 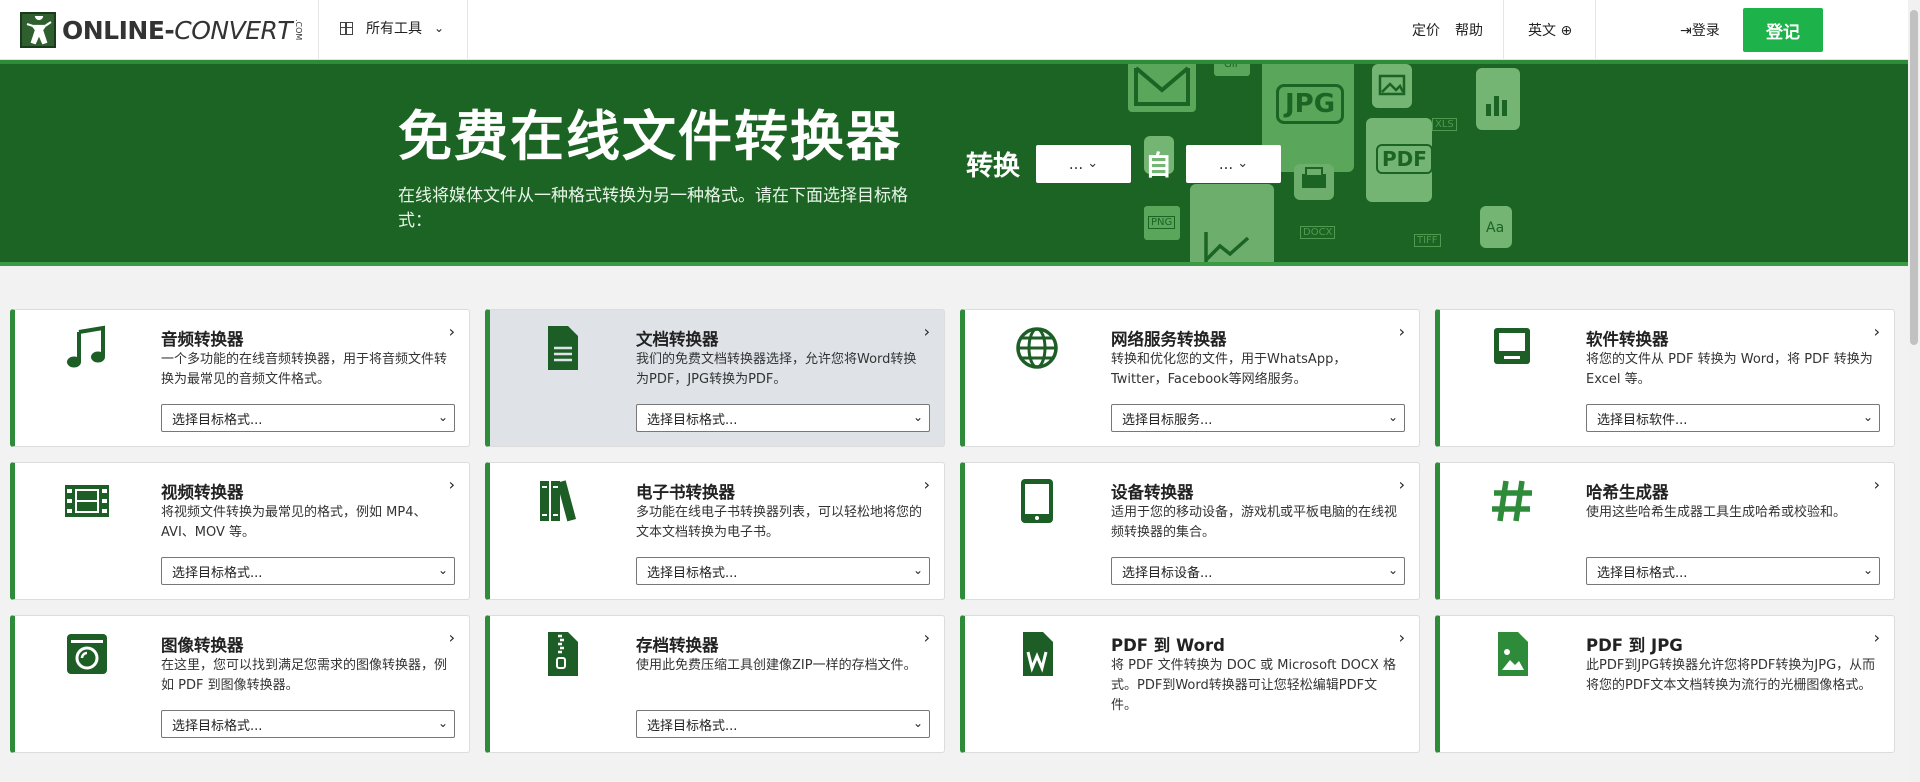 I want to click on docx-file-icon: DOCX, so click(x=1320, y=234).